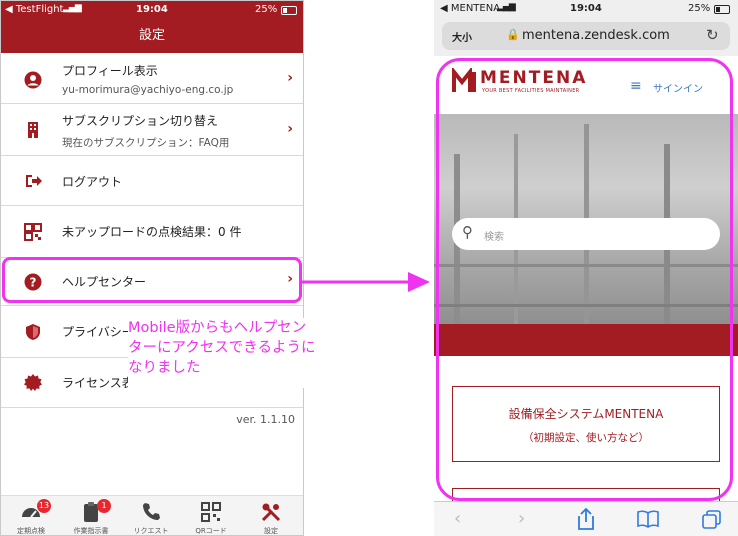 The image size is (738, 536). I want to click on menu-item-subscription: サブスクリプション切り替え 現在のサブスクリプション：FAQ用 ›, so click(152, 130).